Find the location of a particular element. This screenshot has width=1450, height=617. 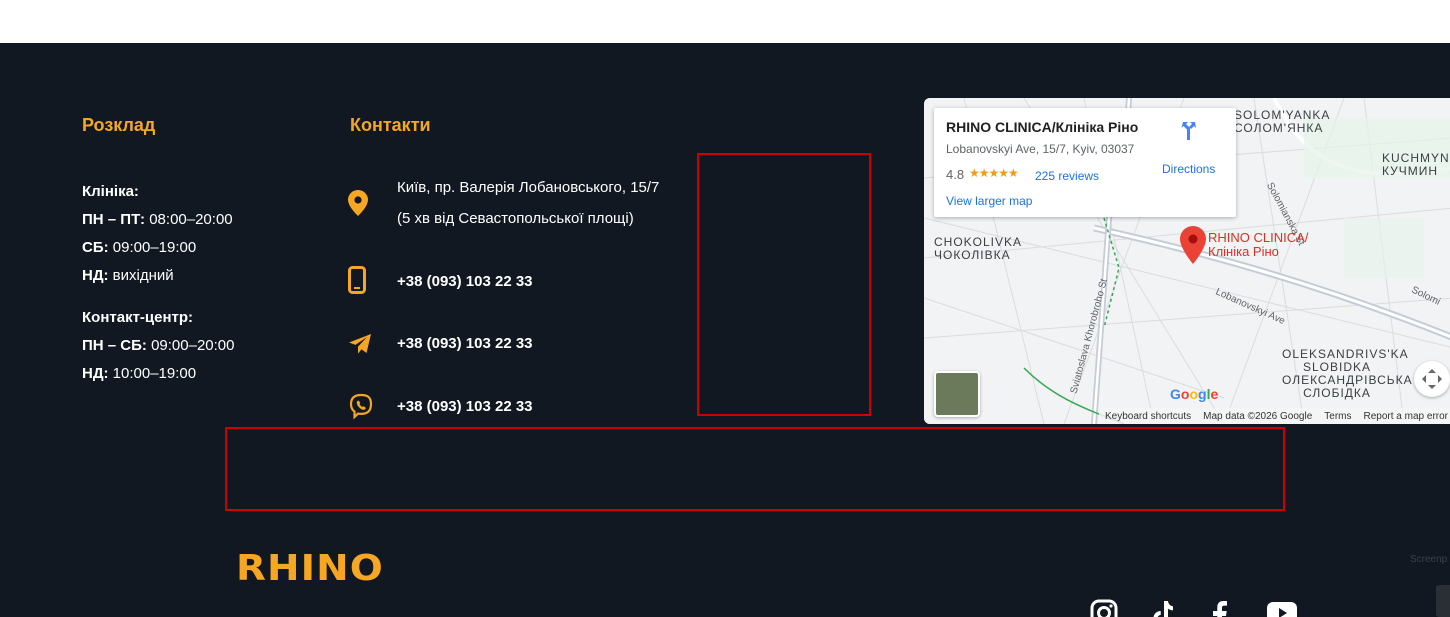

tiktok-icon is located at coordinates (1163, 608).